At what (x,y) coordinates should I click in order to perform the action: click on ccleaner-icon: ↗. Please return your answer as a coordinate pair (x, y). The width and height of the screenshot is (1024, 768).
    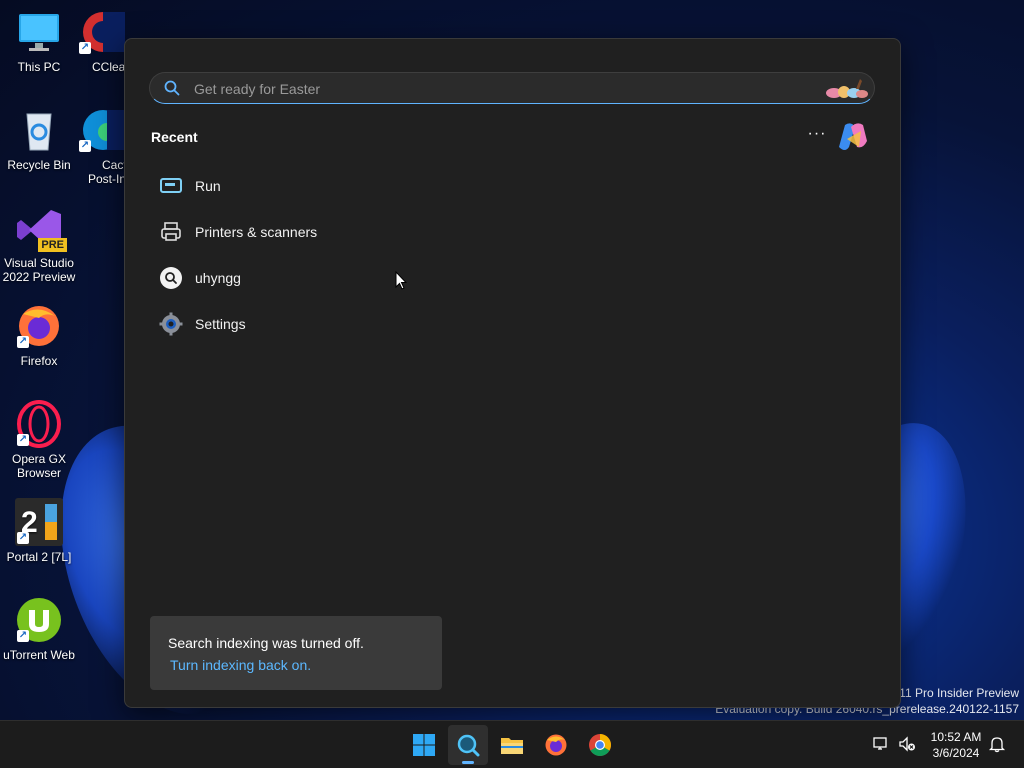
    Looking at the image, I should click on (101, 32).